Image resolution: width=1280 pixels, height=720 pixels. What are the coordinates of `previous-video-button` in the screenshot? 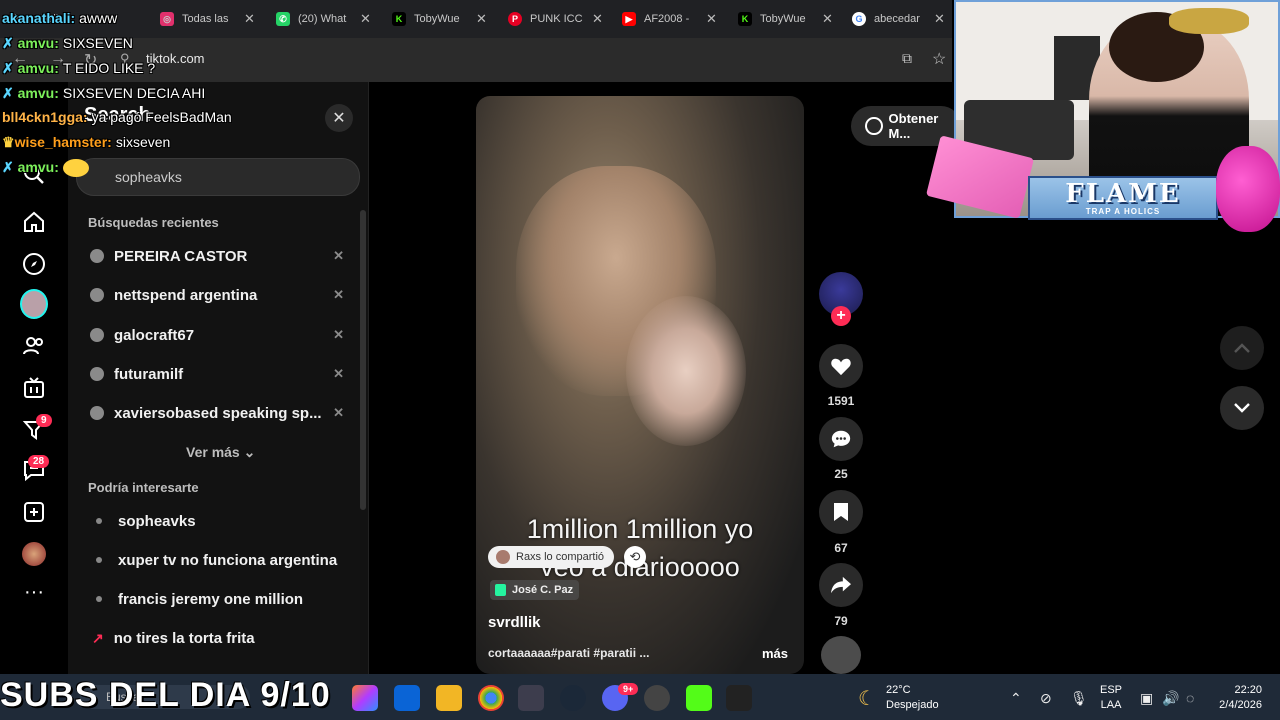 It's located at (1242, 348).